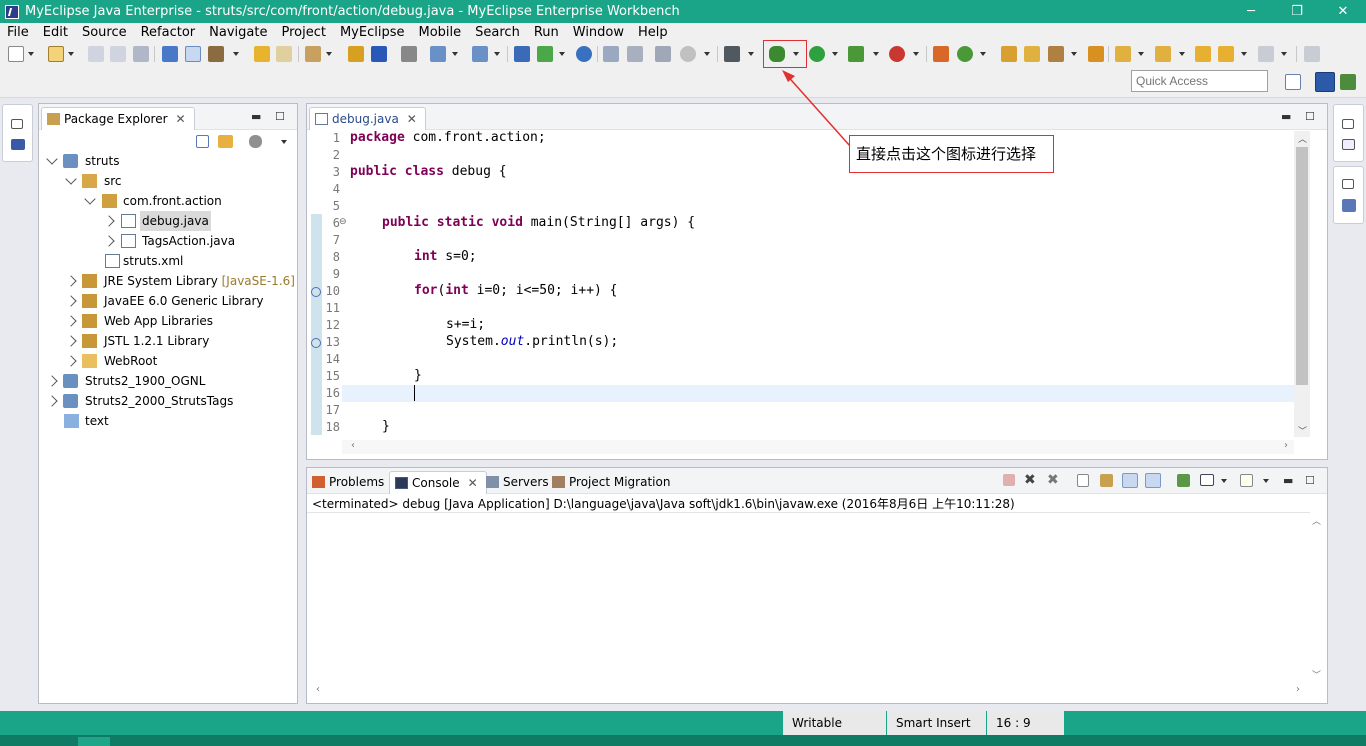 This screenshot has height=746, width=1366. Describe the element at coordinates (1348, 82) in the screenshot. I see `debug-perspective-icon` at that location.